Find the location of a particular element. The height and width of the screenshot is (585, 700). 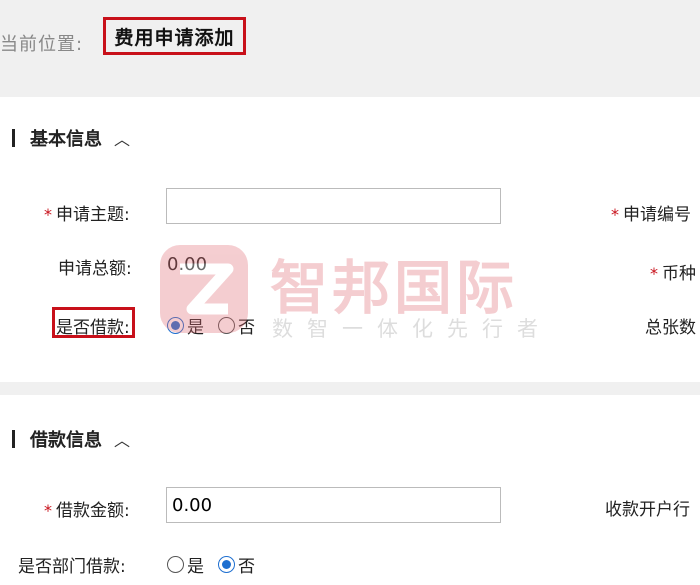

basic-info-title: 基本信息 is located at coordinates (66, 139).